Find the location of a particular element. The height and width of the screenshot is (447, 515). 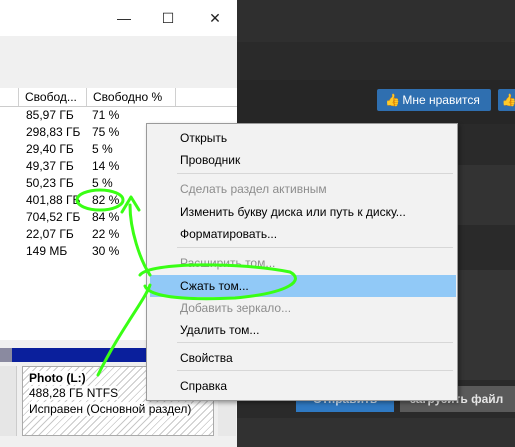

table-row: 85,97 ГБ 71 % is located at coordinates (118, 115).